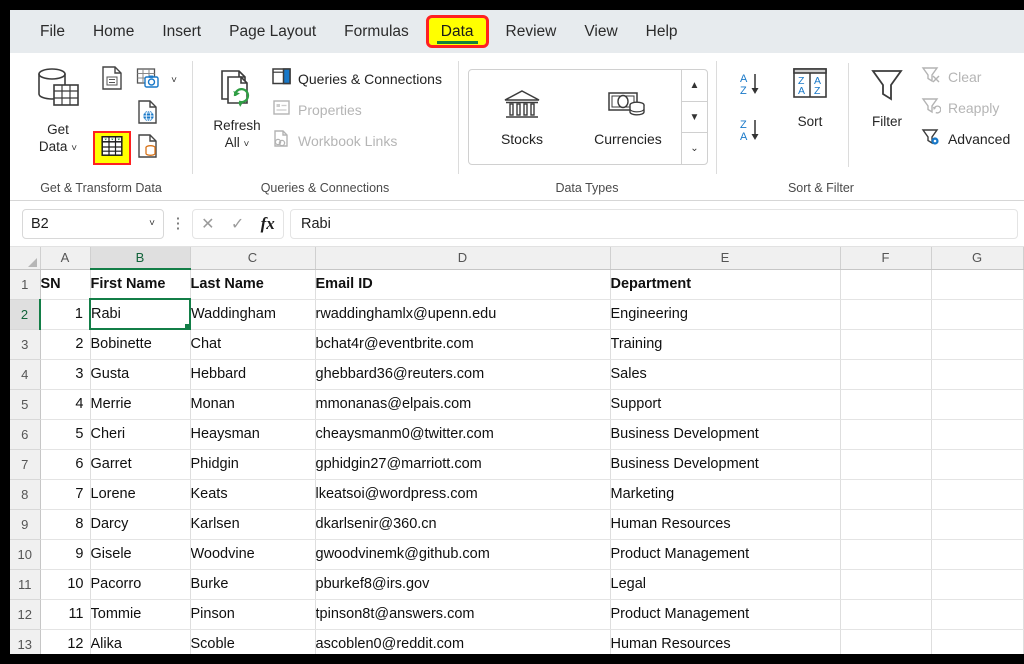  What do you see at coordinates (140, 344) in the screenshot?
I see `cell-B3: Bobinette` at bounding box center [140, 344].